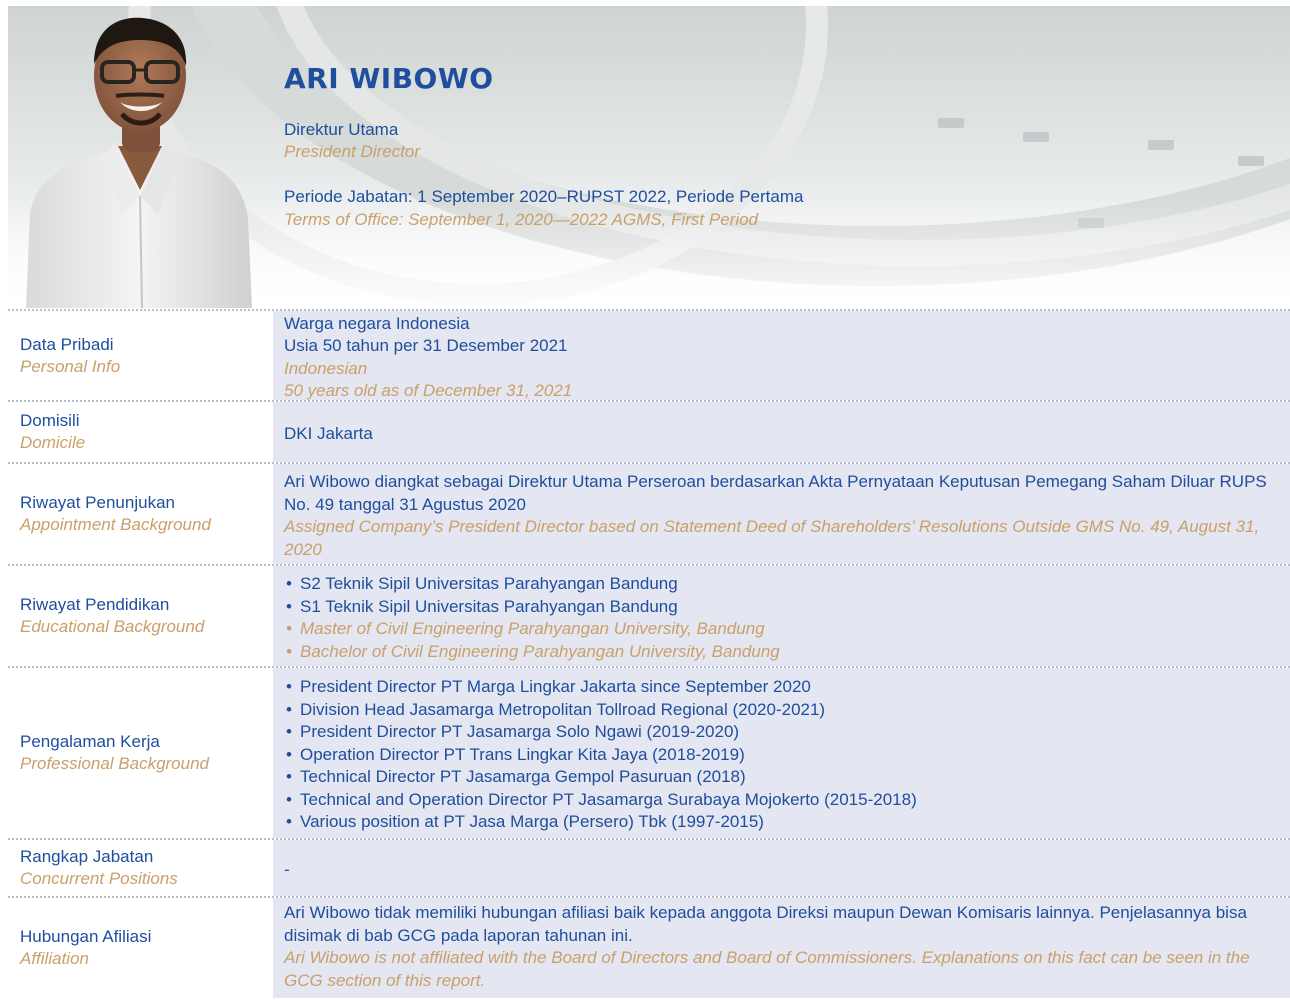 The width and height of the screenshot is (1290, 1000). I want to click on label-en: Personal Info, so click(70, 366).